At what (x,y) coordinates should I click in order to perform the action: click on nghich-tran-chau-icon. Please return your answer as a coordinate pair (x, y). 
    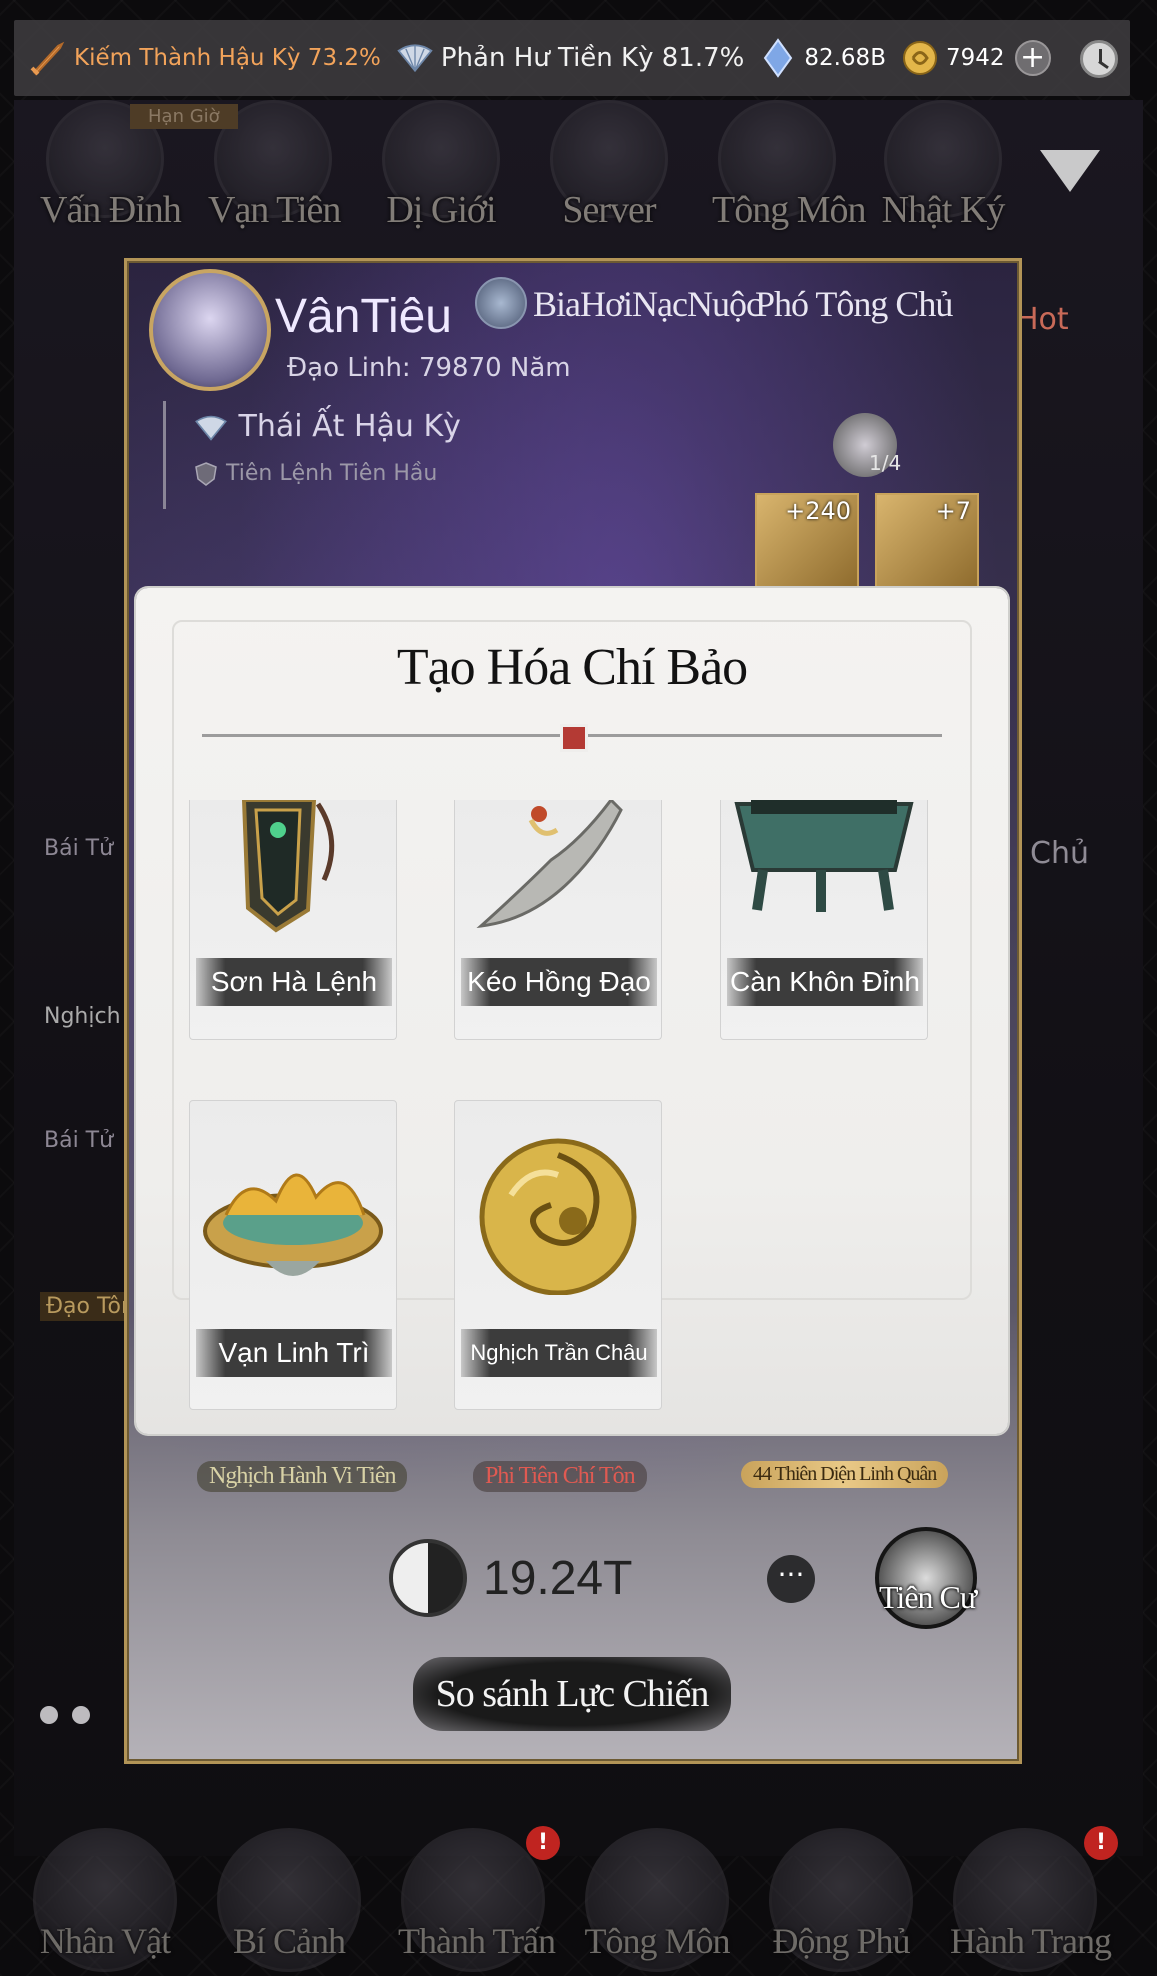
    Looking at the image, I should click on (558, 1216).